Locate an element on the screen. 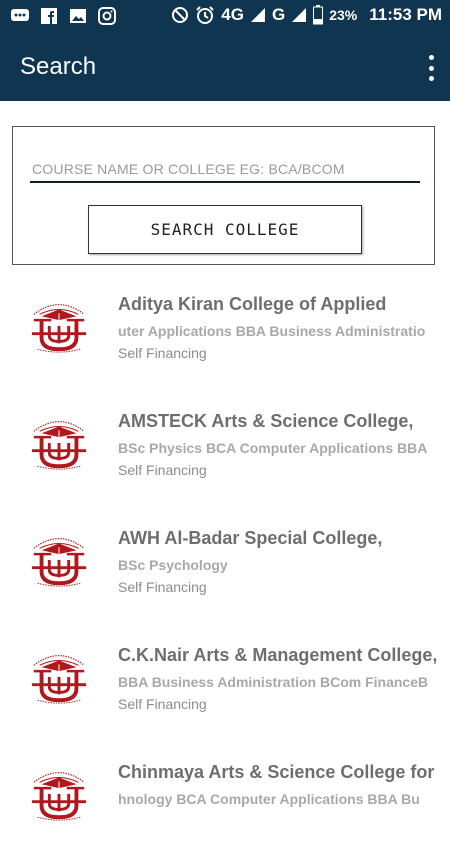 This screenshot has width=450, height=868. search-input is located at coordinates (225, 170).